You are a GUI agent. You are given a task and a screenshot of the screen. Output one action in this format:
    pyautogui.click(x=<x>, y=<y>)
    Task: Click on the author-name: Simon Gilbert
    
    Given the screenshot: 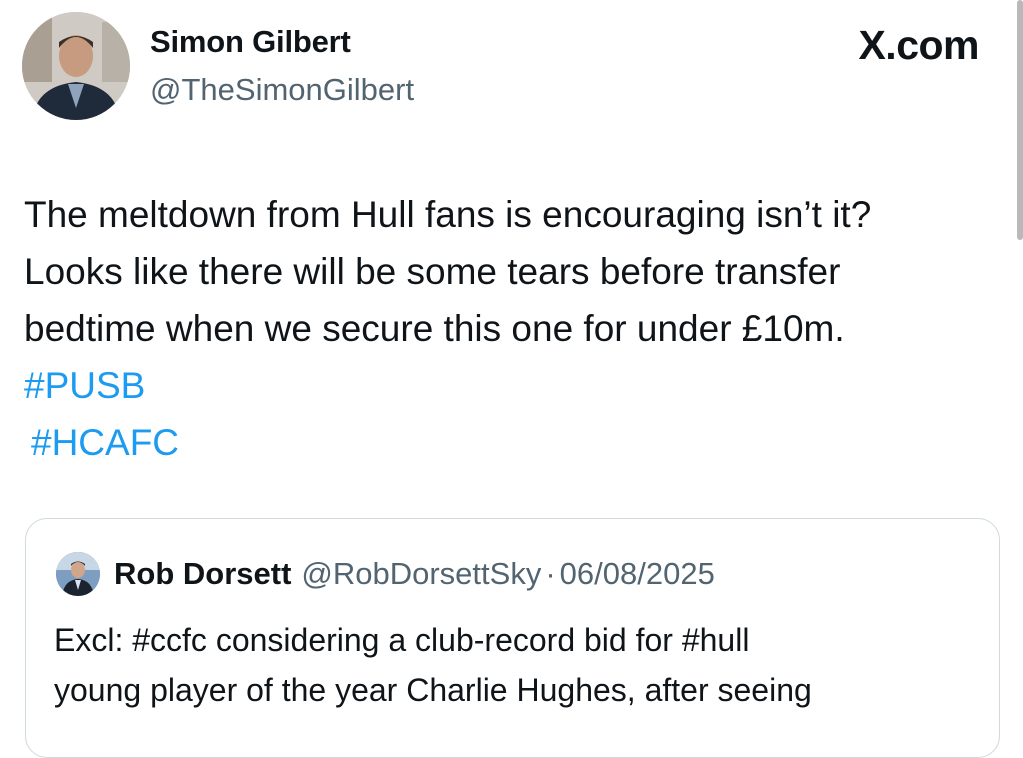 What is the action you would take?
    pyautogui.click(x=250, y=42)
    